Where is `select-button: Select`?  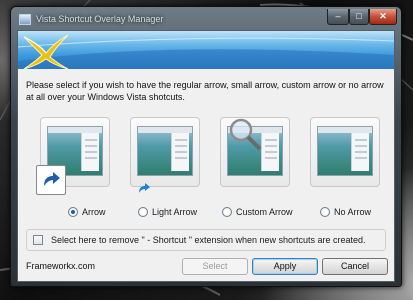 select-button: Select is located at coordinates (215, 266).